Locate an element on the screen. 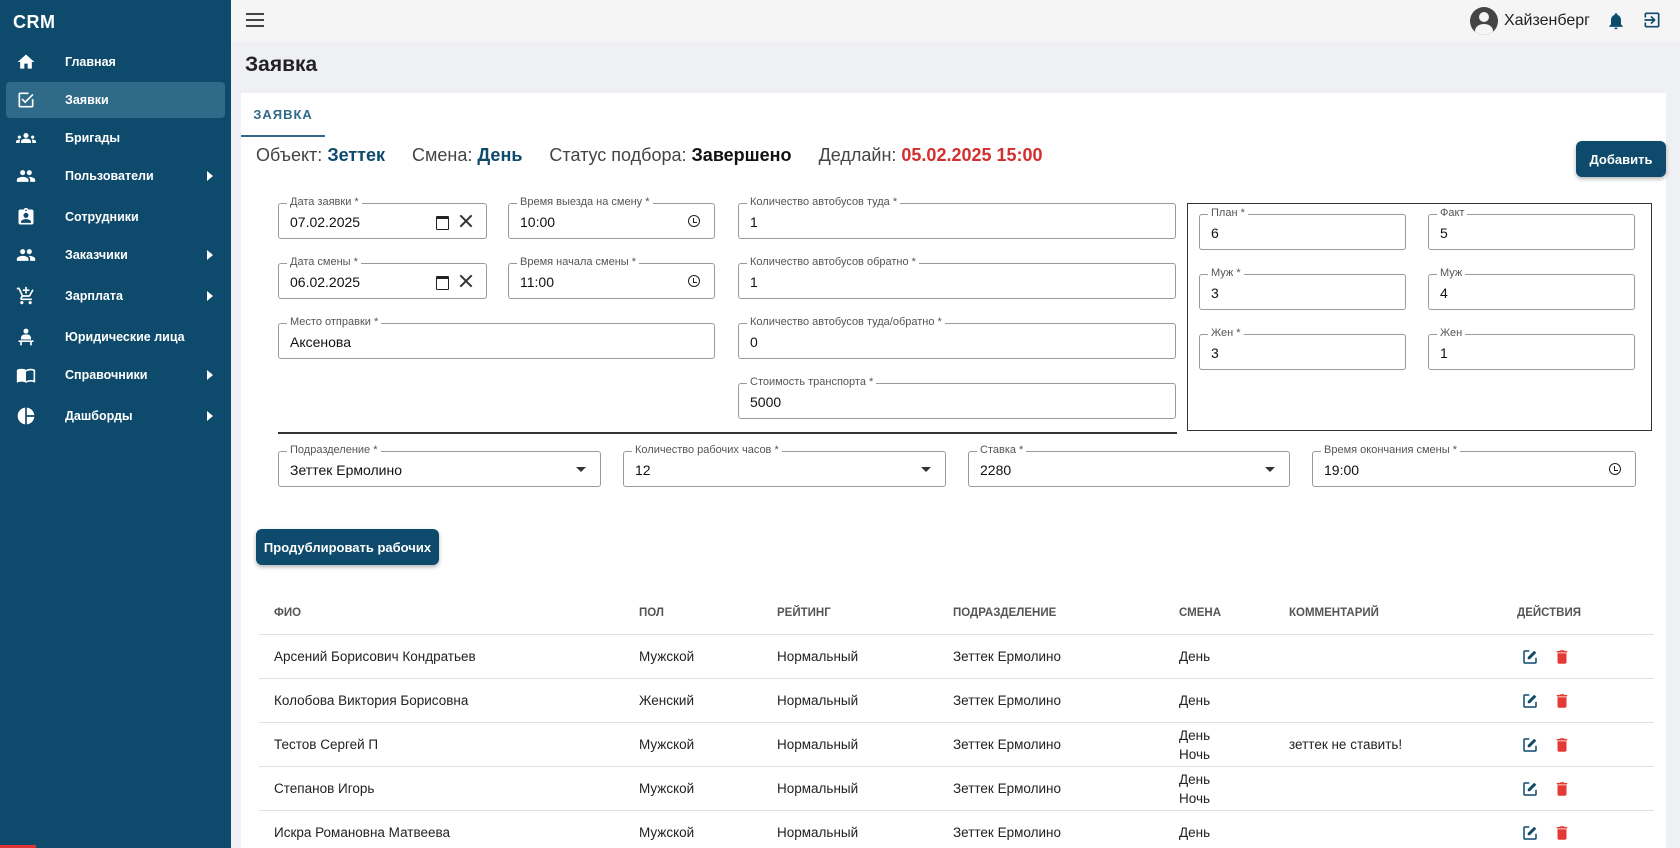 Image resolution: width=1680 pixels, height=848 pixels. customers-icon is located at coordinates (26, 255).